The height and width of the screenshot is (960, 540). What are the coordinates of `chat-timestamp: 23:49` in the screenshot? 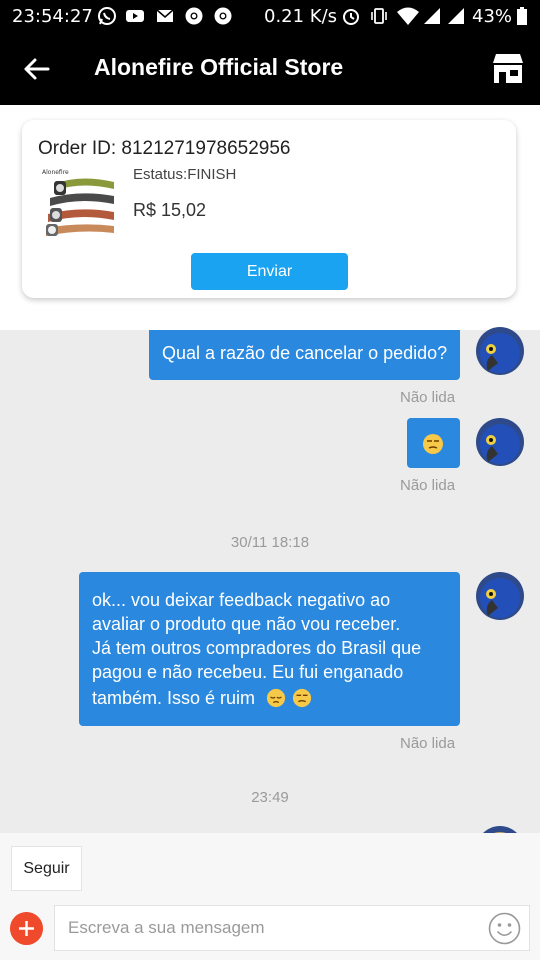 It's located at (270, 797).